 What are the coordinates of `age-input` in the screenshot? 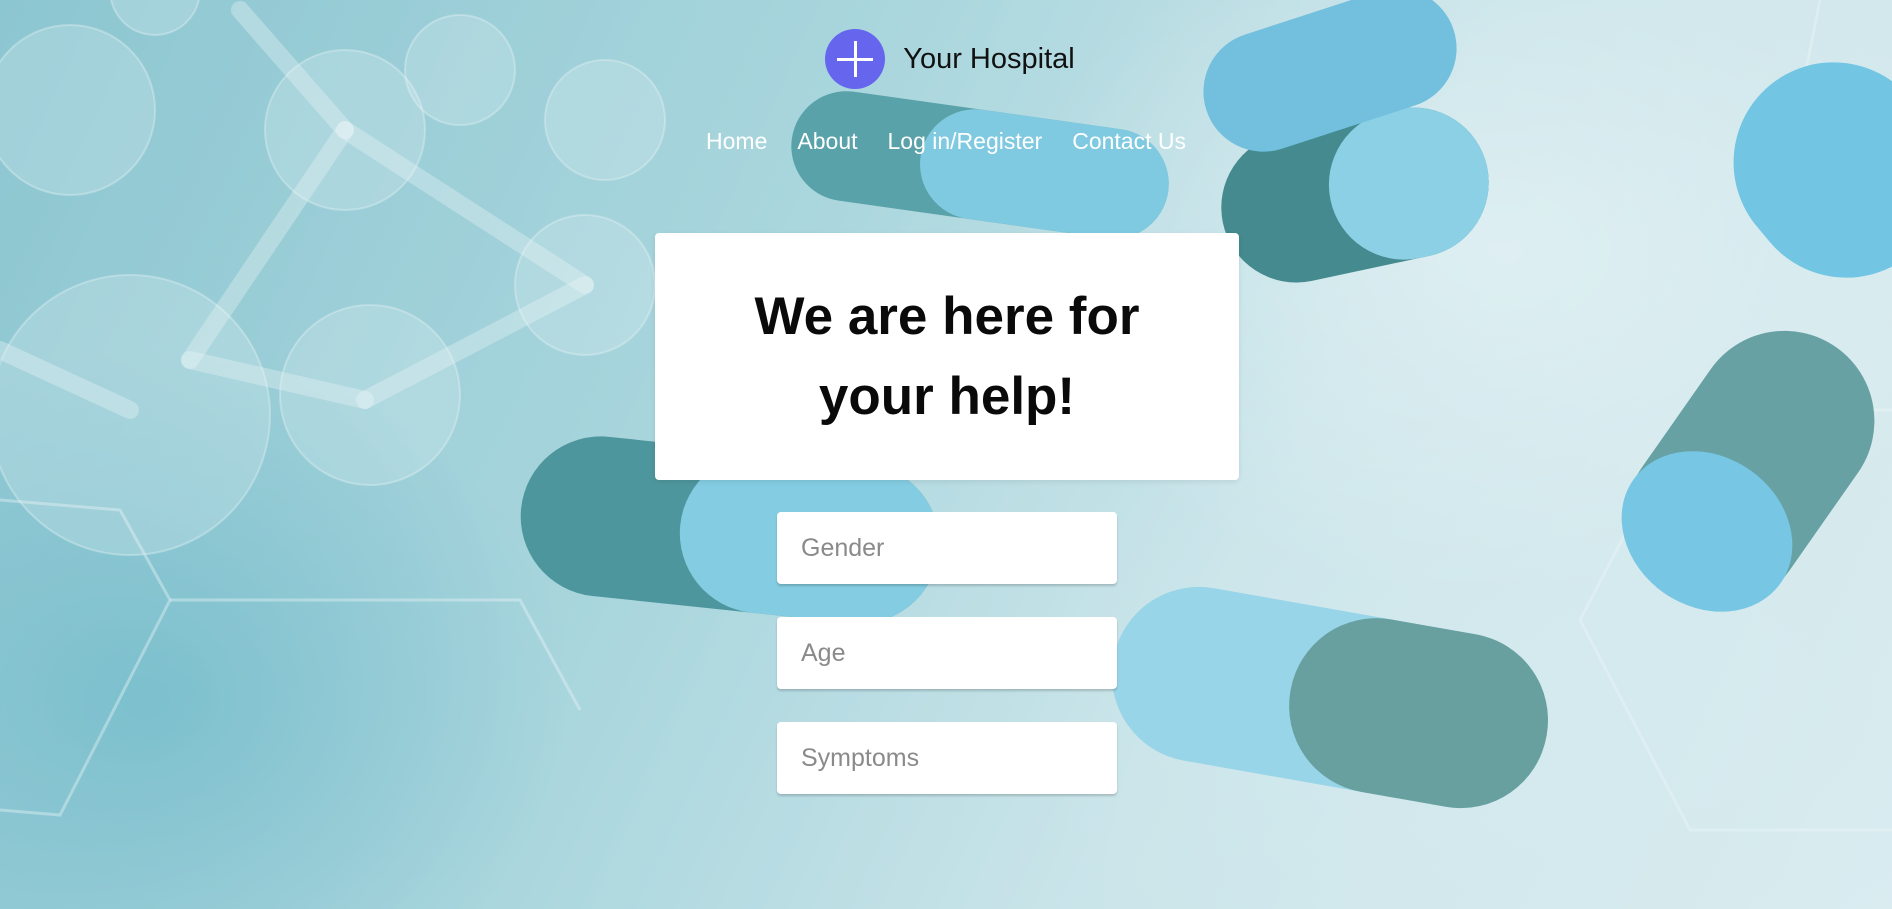 It's located at (947, 653).